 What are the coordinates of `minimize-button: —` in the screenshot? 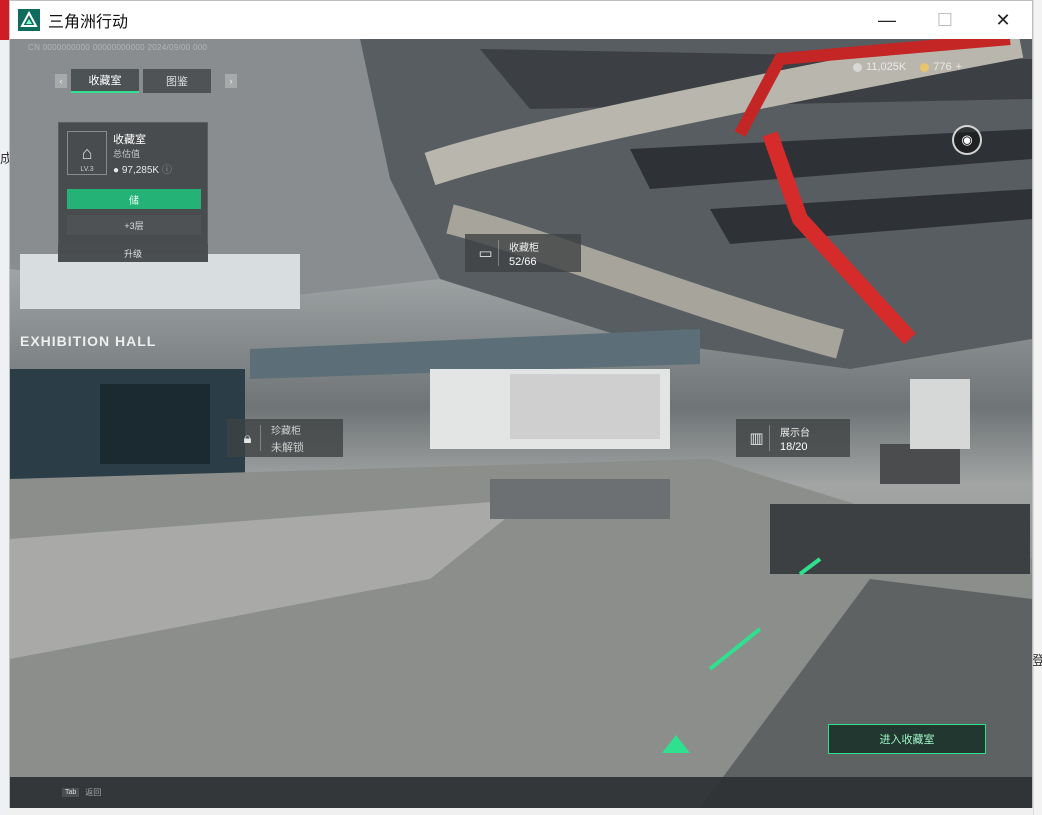 It's located at (887, 20).